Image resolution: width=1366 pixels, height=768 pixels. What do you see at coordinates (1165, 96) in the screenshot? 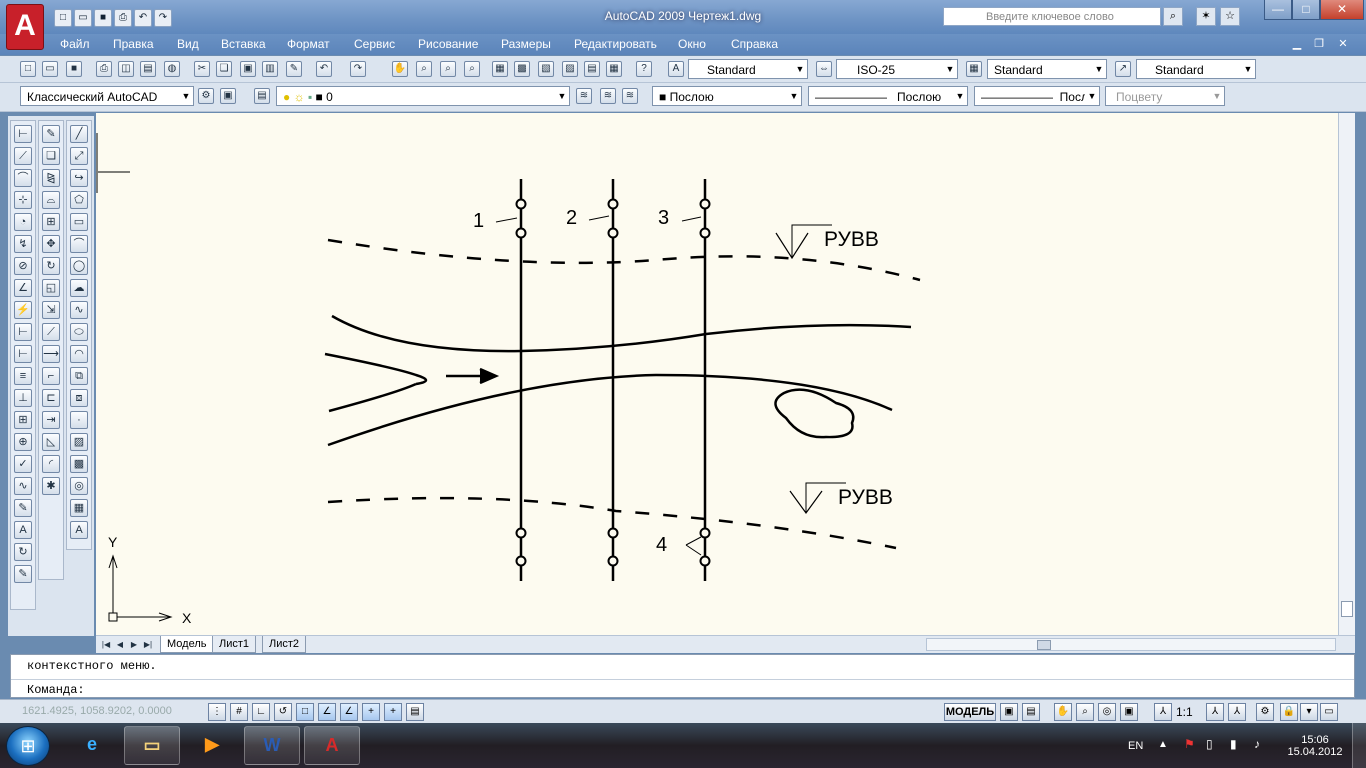
I see `plotstyle-select: Поцвету ▼` at bounding box center [1165, 96].